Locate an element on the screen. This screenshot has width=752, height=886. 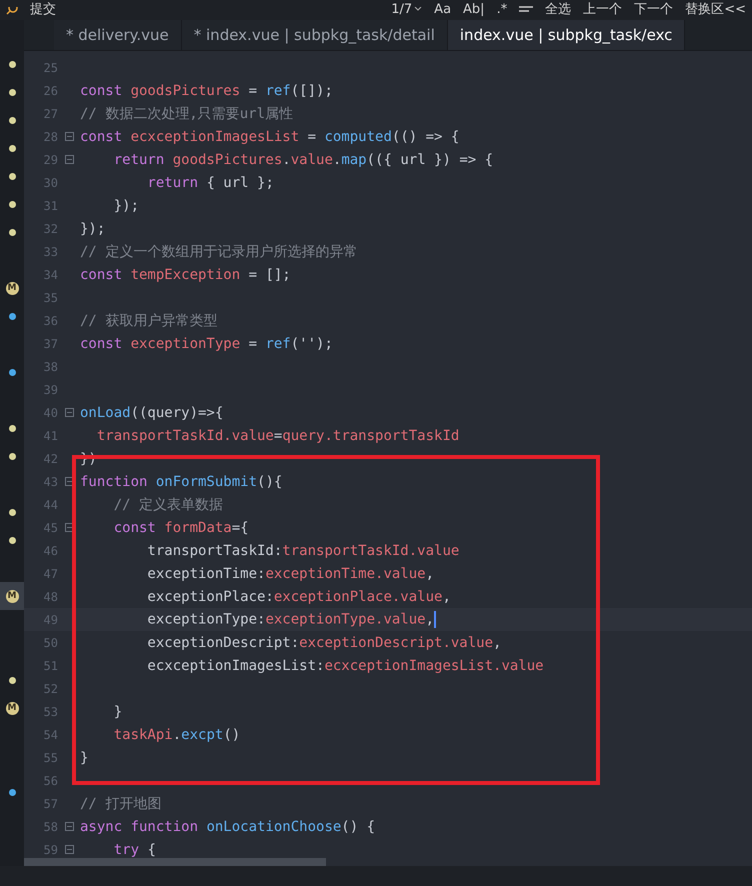
code-line: const ecxceptionImagesList = computed(() => { is located at coordinates (270, 136).